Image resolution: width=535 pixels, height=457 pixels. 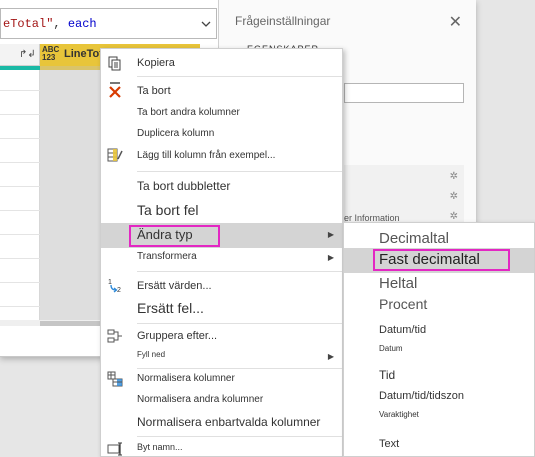 I want to click on menu-item-label: Normalisera enbartvalda kolumner, so click(x=229, y=422).